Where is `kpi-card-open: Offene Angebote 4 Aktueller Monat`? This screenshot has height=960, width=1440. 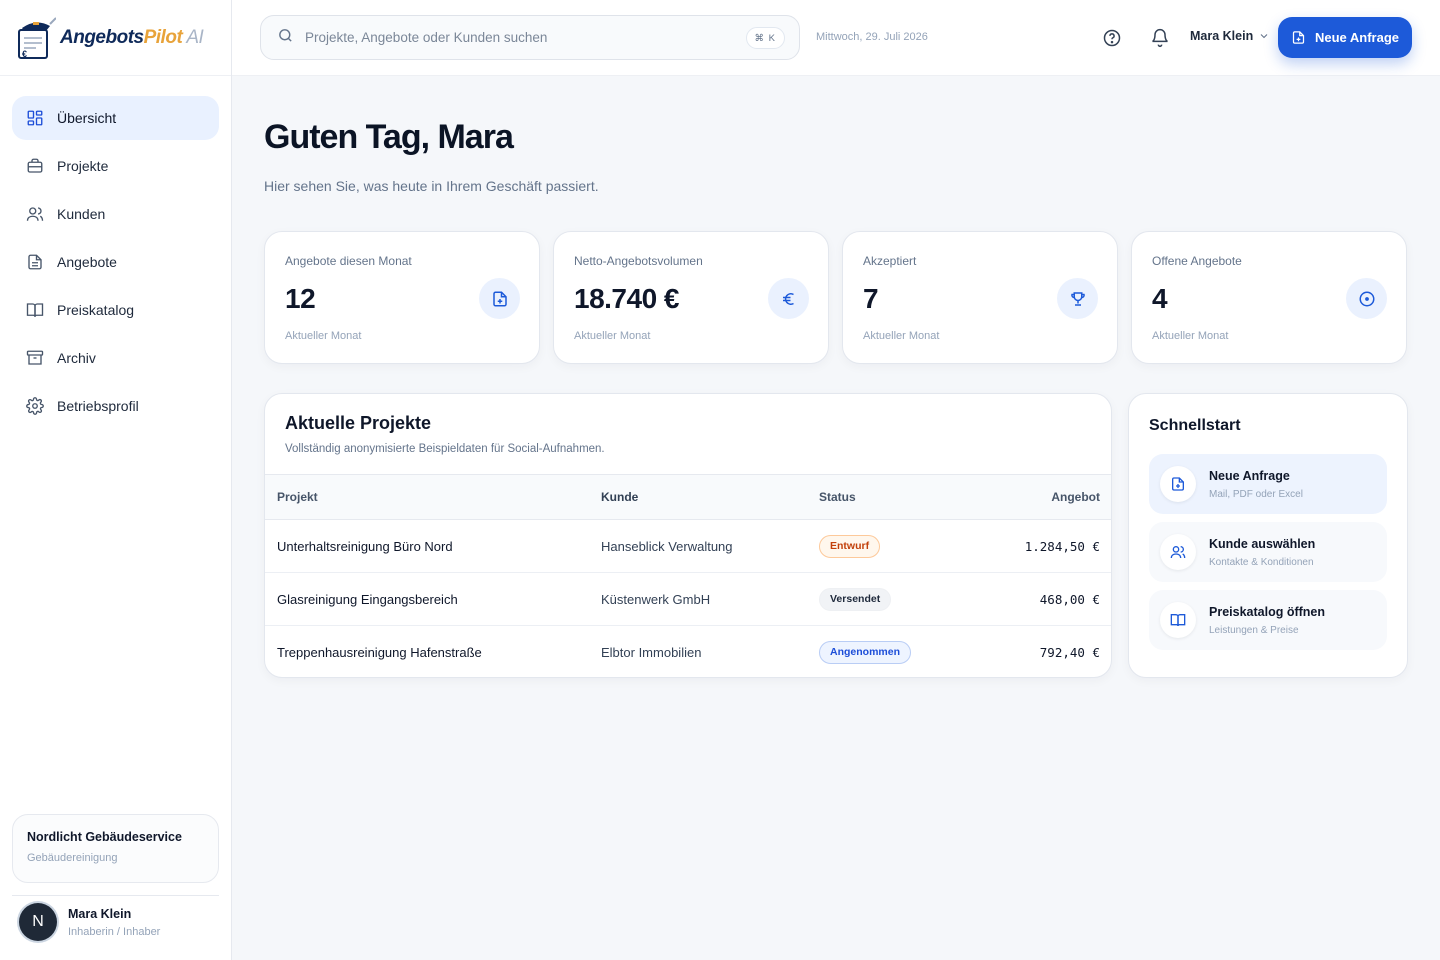
kpi-card-open: Offene Angebote 4 Aktueller Monat is located at coordinates (1269, 297).